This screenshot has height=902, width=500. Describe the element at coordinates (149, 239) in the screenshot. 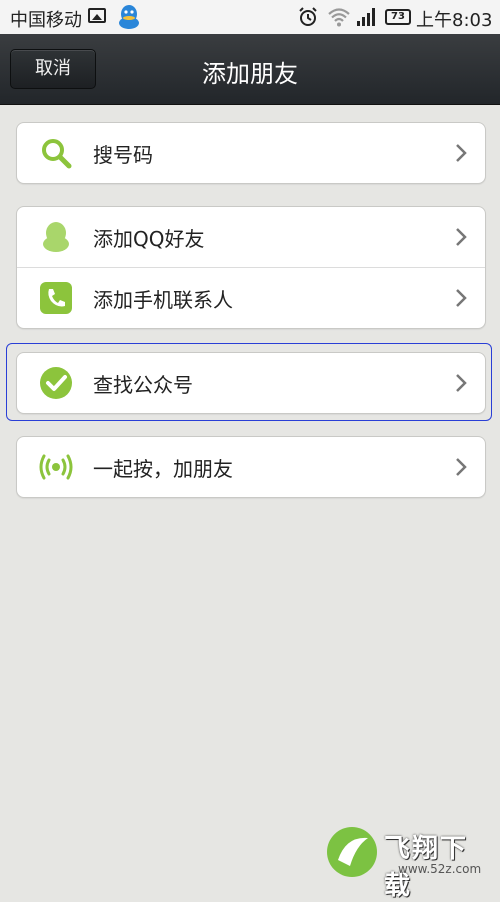

I see `list-item-label: 添加QQ好友` at that location.